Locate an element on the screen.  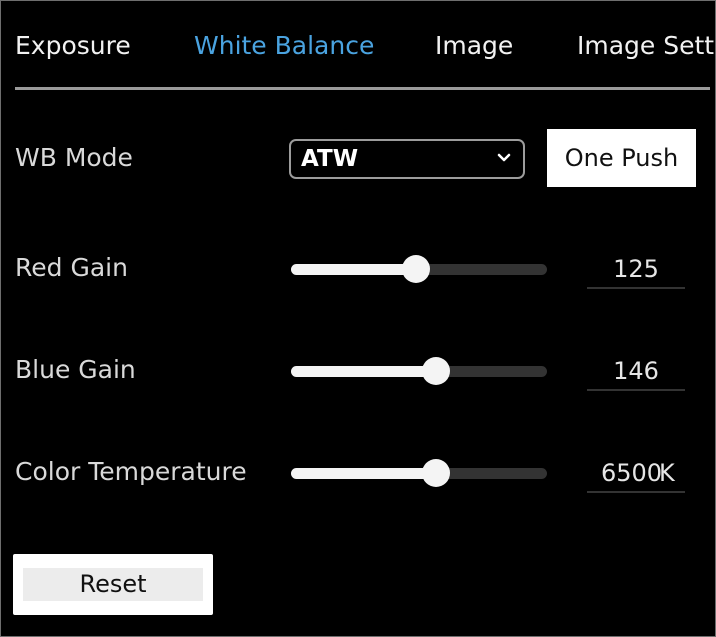
color-temperature-slider is located at coordinates (419, 473).